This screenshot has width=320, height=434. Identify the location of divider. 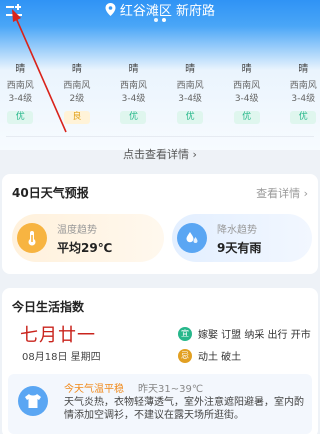
(160, 136).